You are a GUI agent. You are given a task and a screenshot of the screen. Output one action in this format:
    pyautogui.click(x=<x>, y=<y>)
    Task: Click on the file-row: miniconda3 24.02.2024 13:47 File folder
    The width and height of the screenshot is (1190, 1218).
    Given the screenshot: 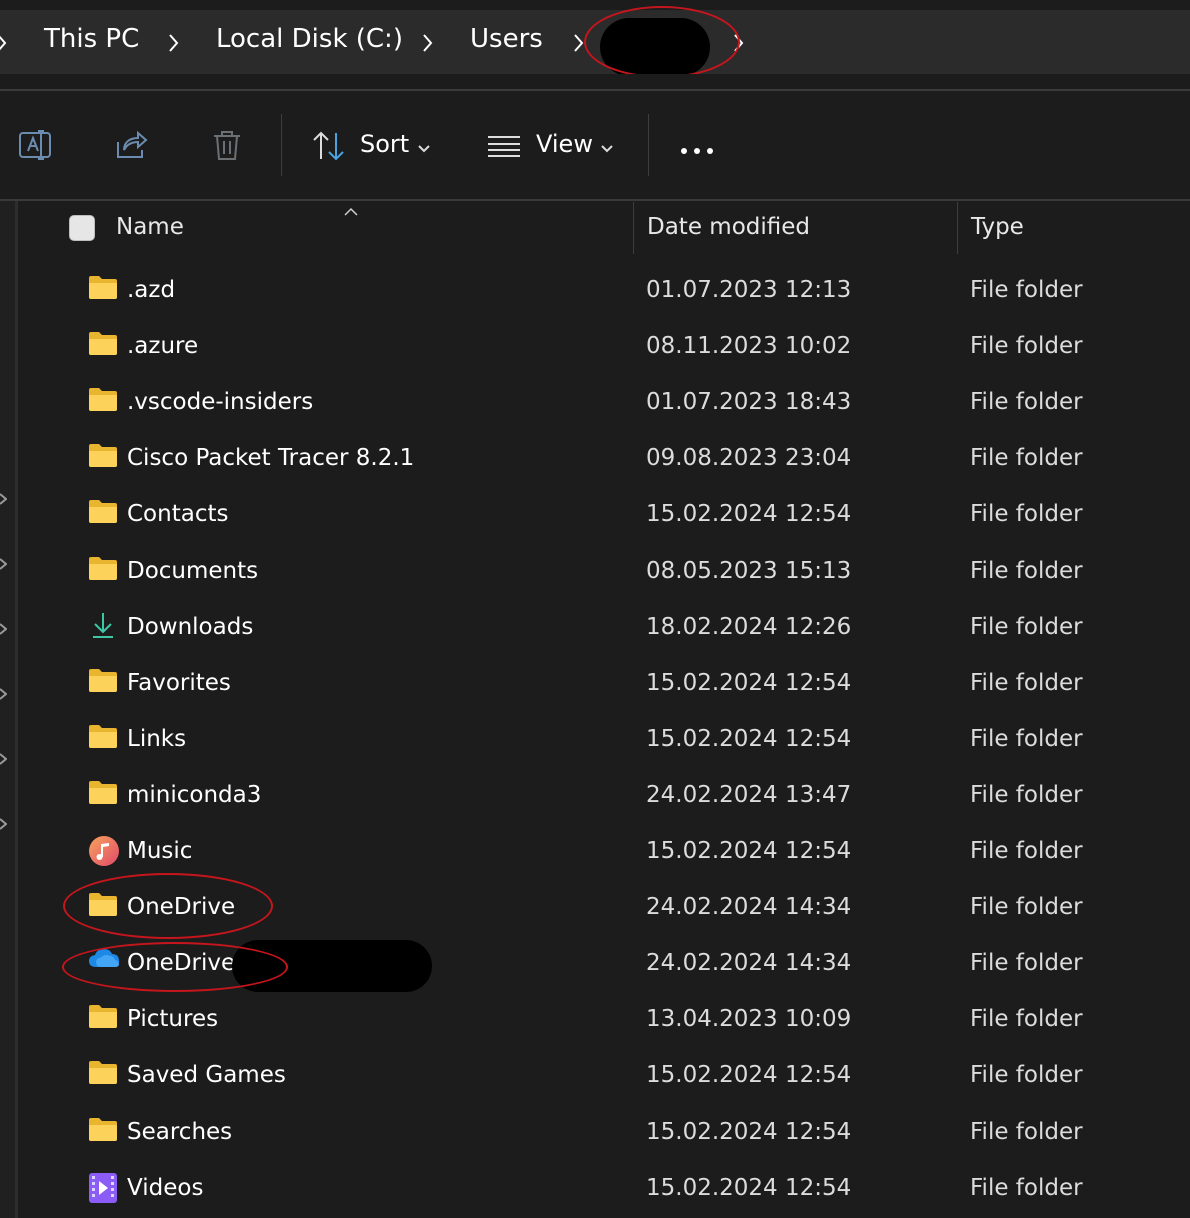 What is the action you would take?
    pyautogui.click(x=605, y=797)
    